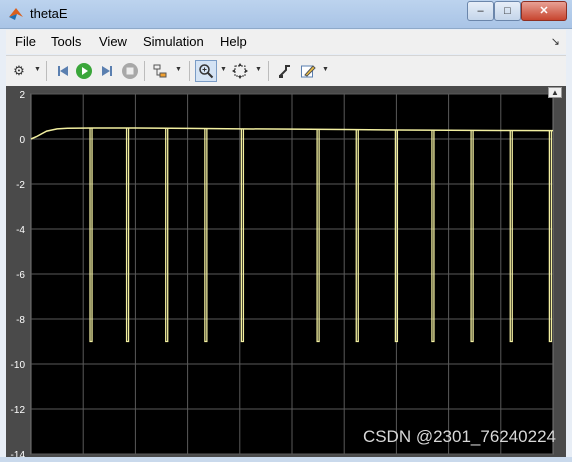 This screenshot has width=572, height=462. Describe the element at coordinates (233, 41) in the screenshot. I see `menu-help: Help` at that location.